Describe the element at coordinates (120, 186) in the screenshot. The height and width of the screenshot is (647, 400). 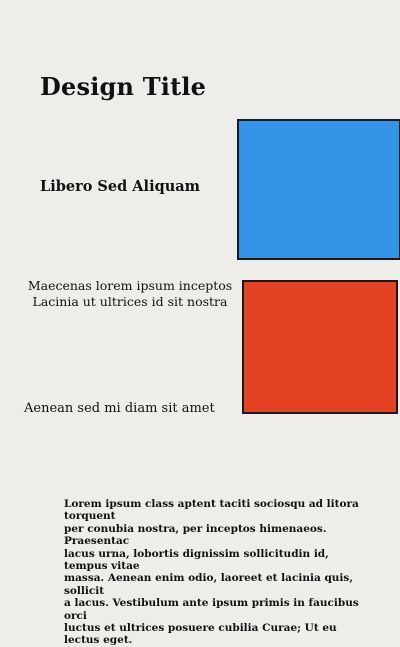
I see `subtitle: Libero Sed Aliquam` at that location.